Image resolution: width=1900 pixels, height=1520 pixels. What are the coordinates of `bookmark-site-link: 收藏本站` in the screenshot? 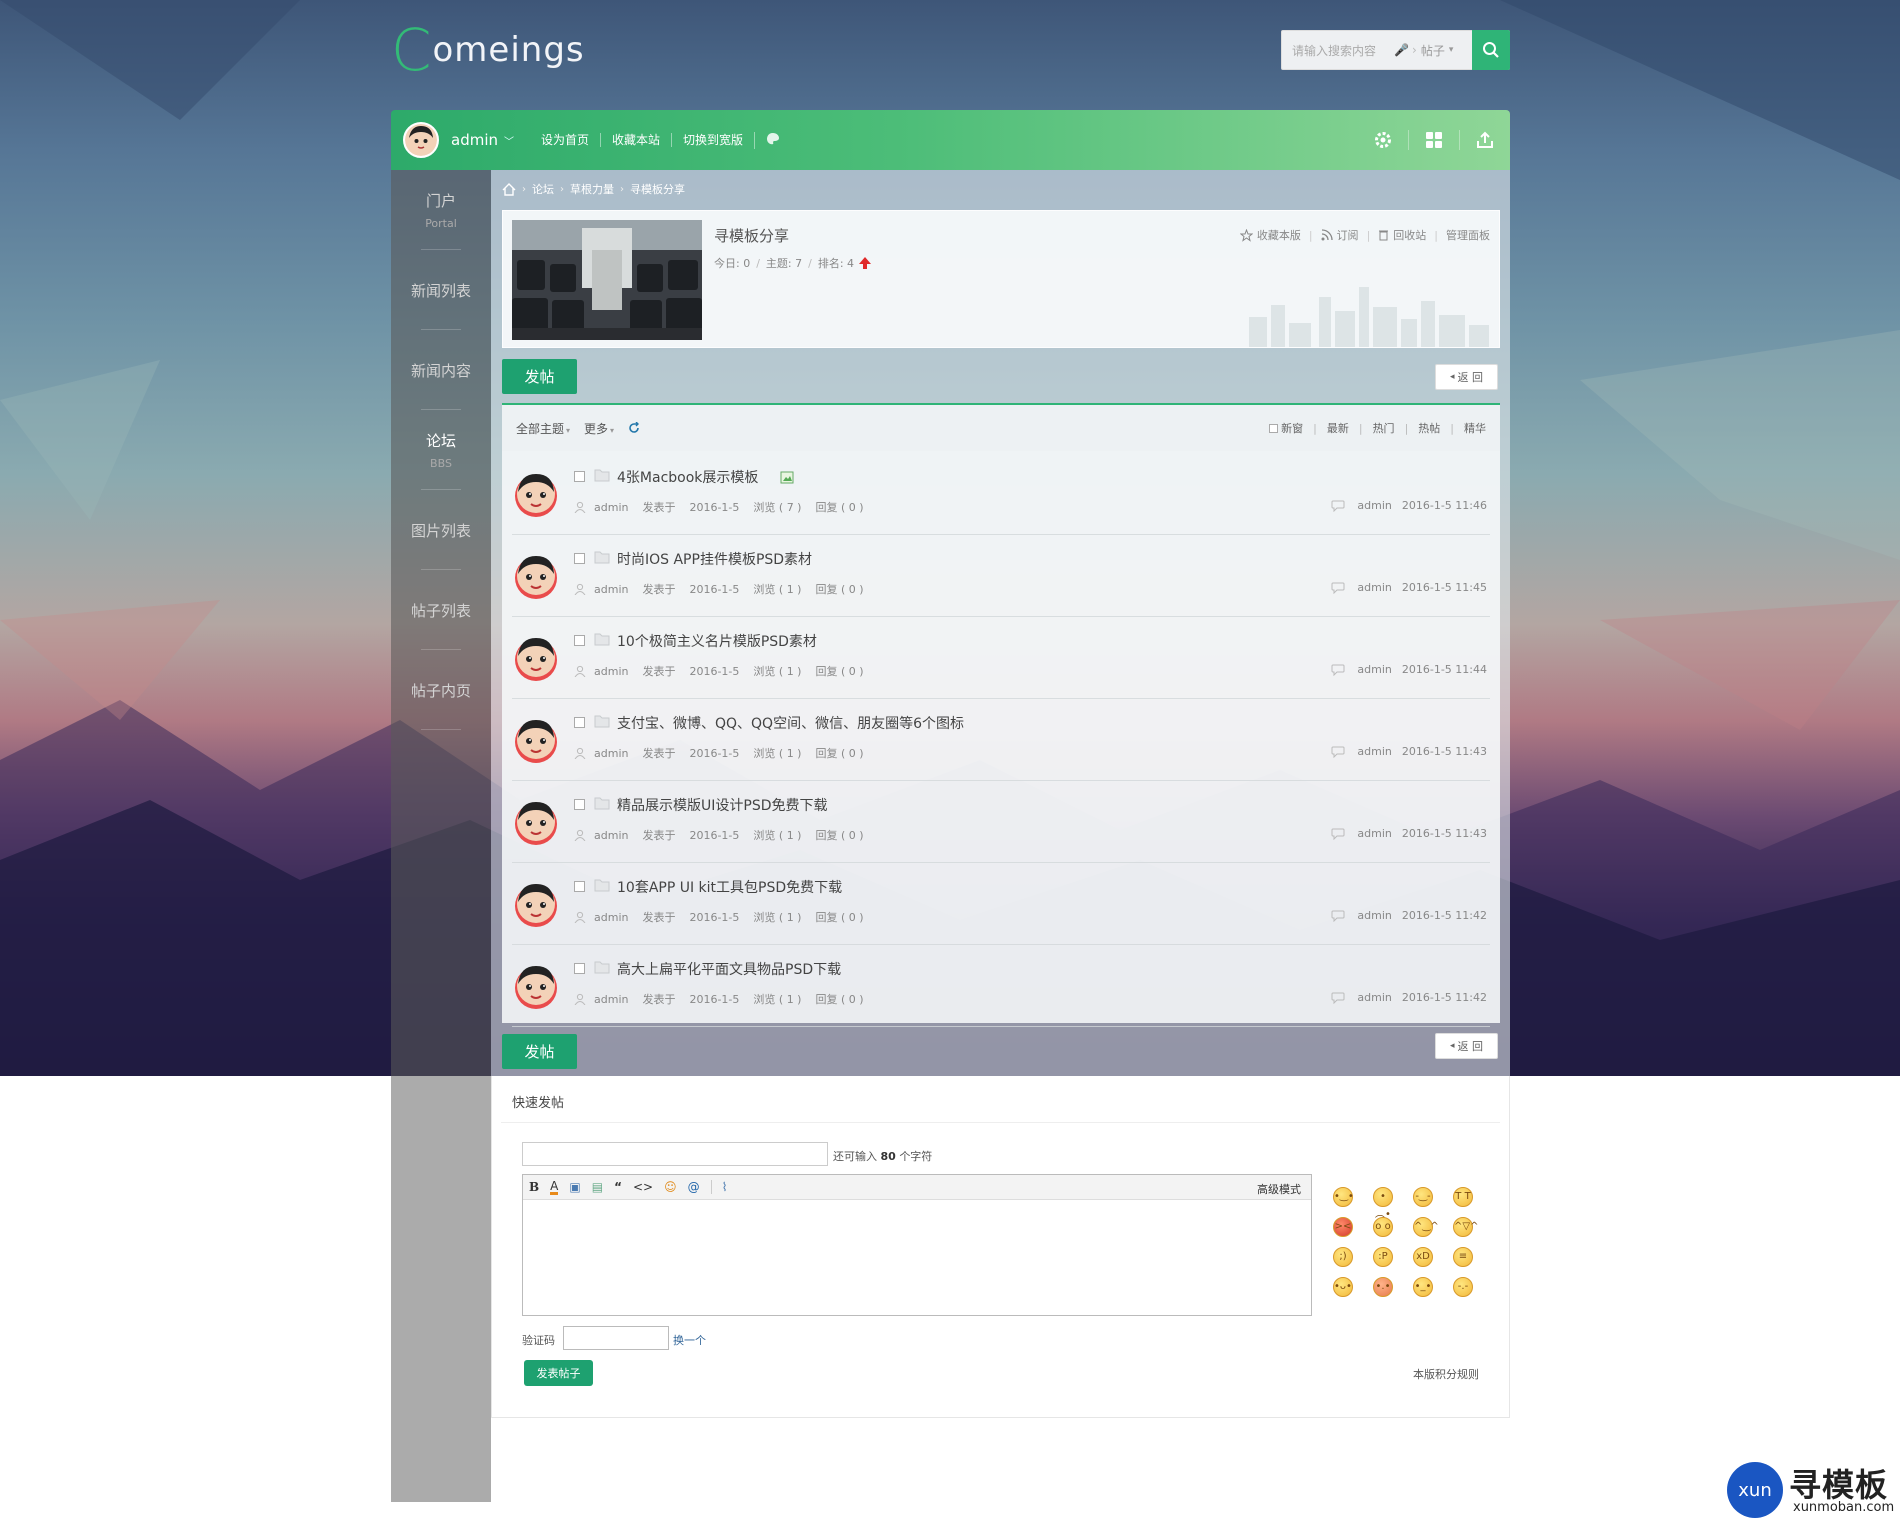 It's located at (635, 140).